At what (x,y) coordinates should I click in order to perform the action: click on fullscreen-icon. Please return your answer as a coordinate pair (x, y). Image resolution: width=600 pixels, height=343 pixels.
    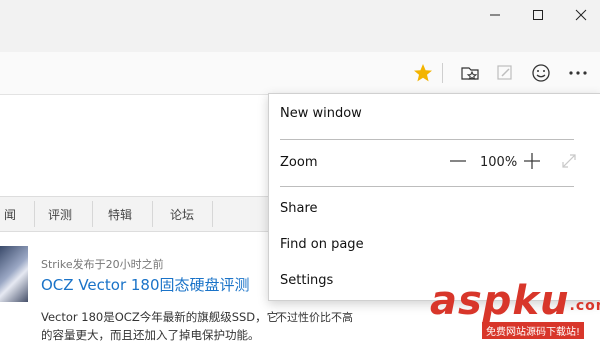
    Looking at the image, I should click on (569, 161).